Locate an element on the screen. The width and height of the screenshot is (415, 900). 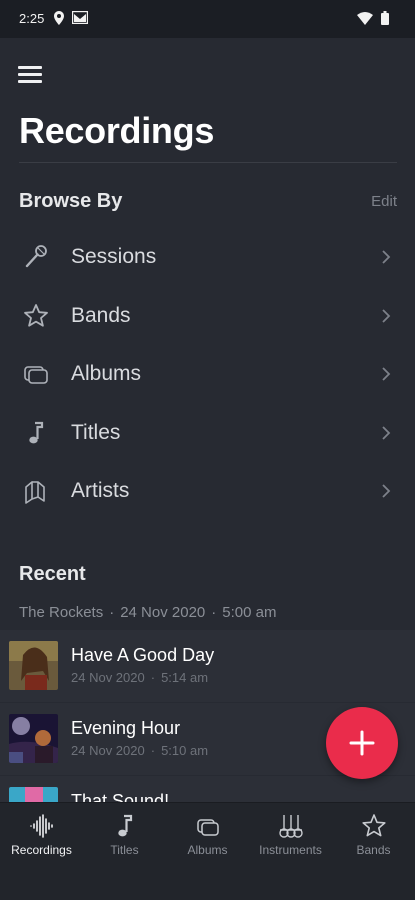
recording-time: 5:10 am is located at coordinates (185, 750).